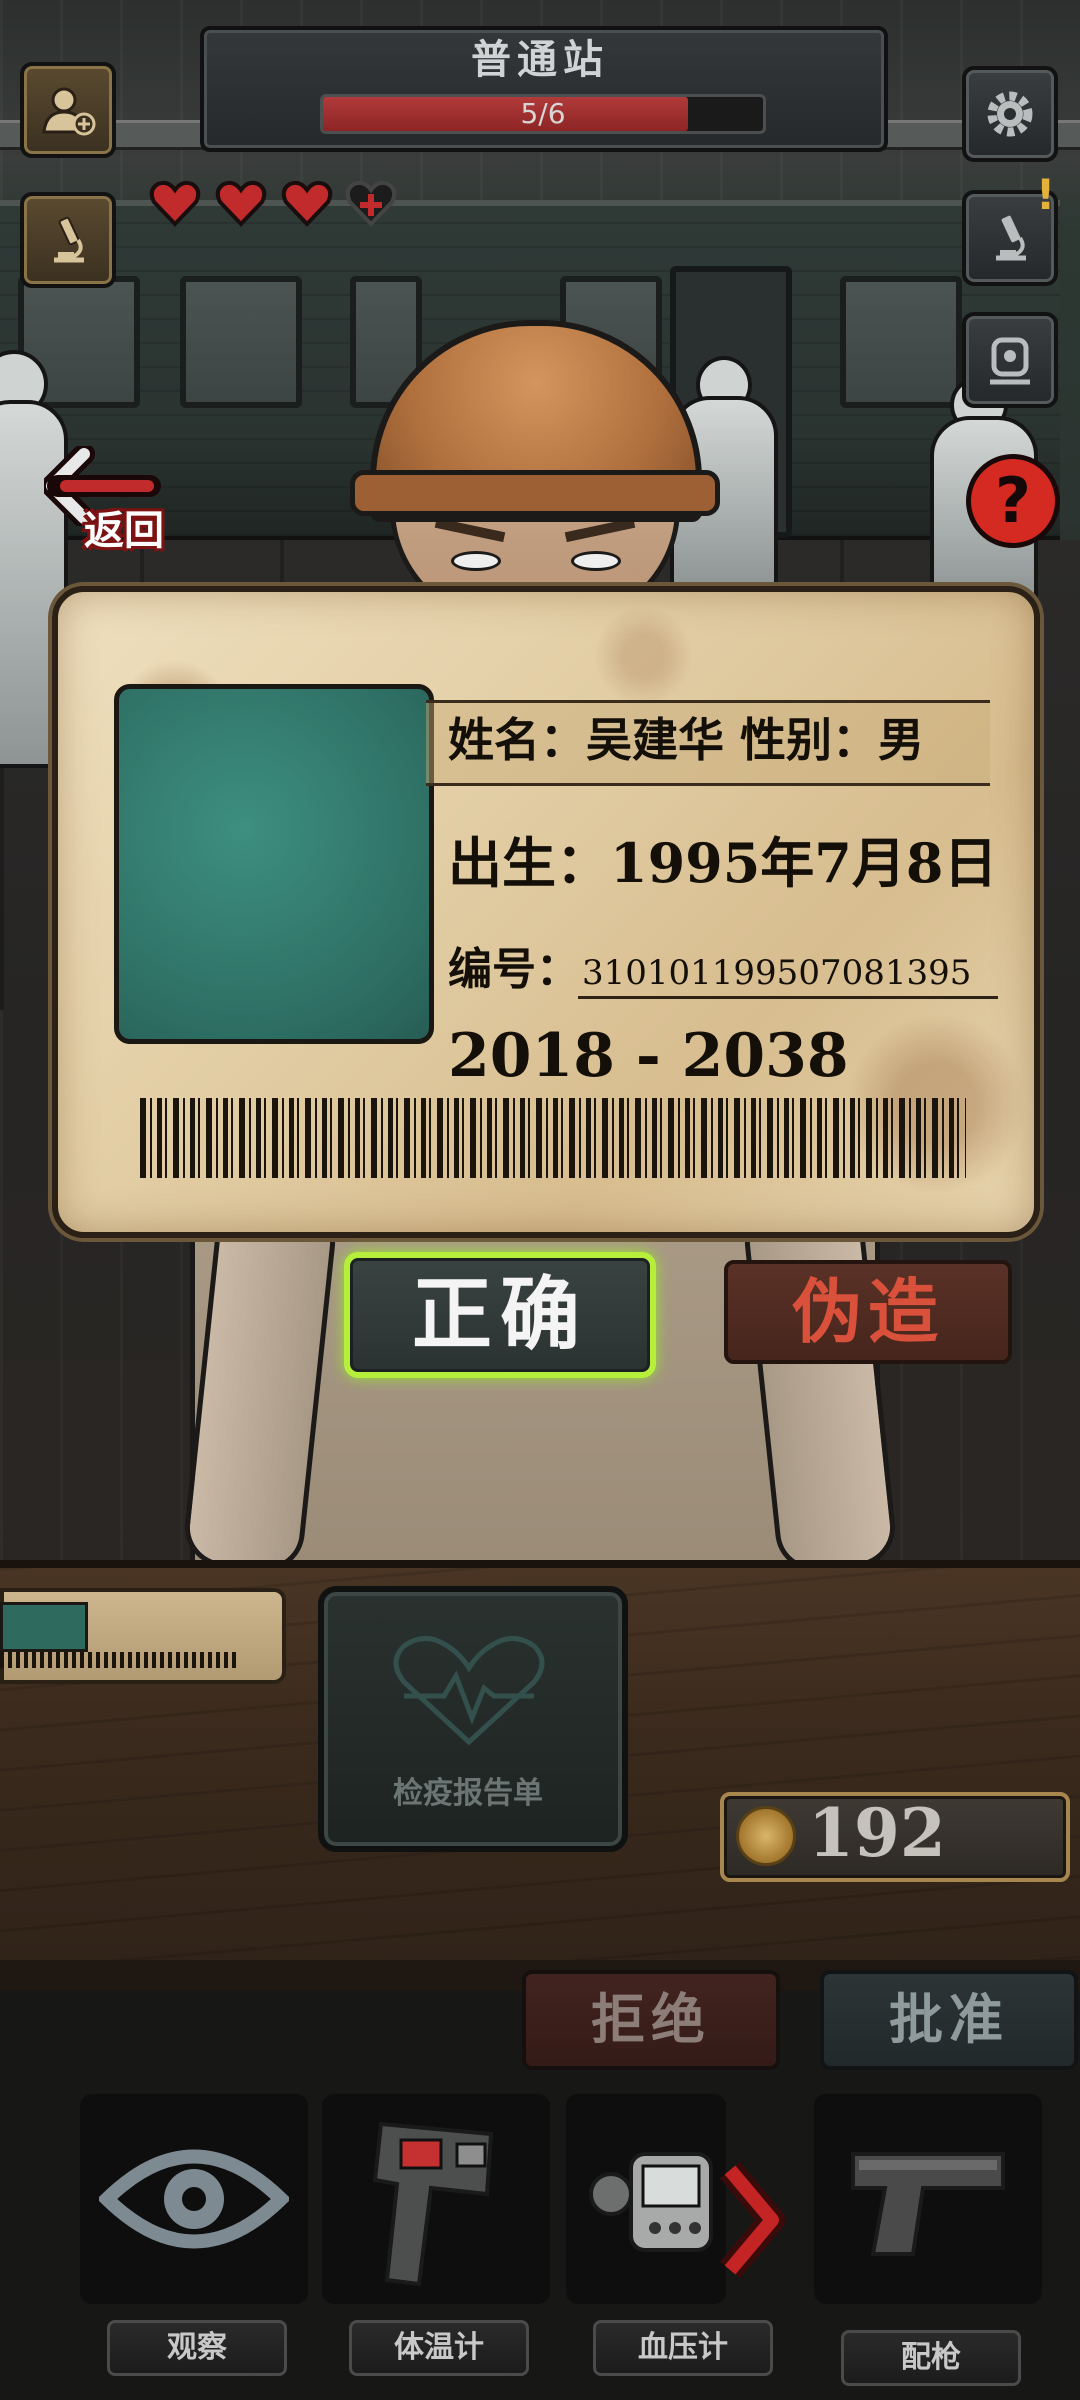 This screenshot has width=1080, height=2400. I want to click on blood-pressure-monitor-icon, so click(651, 2202).